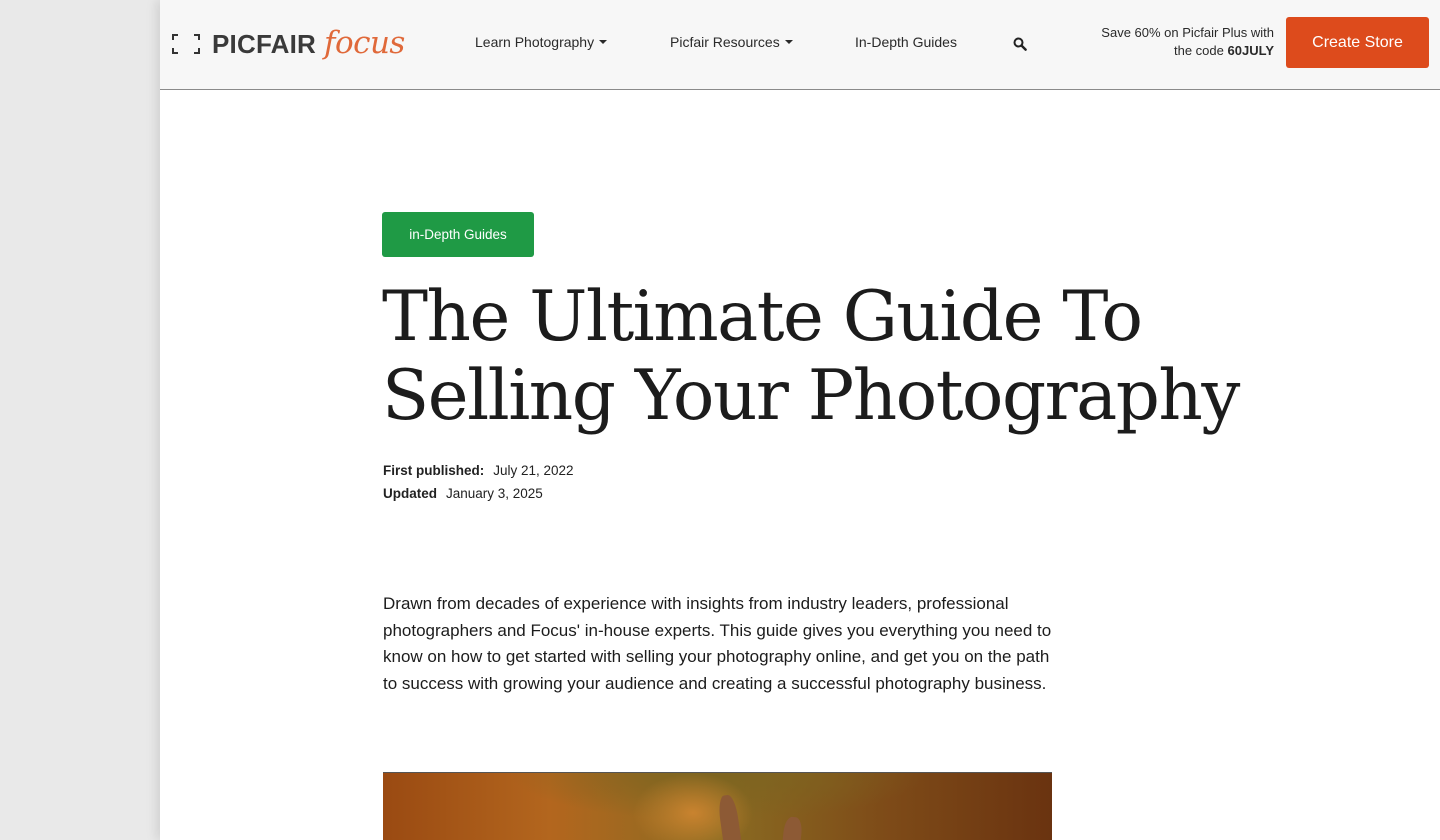 This screenshot has height=840, width=1440. What do you see at coordinates (410, 493) in the screenshot?
I see `updated-label: Updated` at bounding box center [410, 493].